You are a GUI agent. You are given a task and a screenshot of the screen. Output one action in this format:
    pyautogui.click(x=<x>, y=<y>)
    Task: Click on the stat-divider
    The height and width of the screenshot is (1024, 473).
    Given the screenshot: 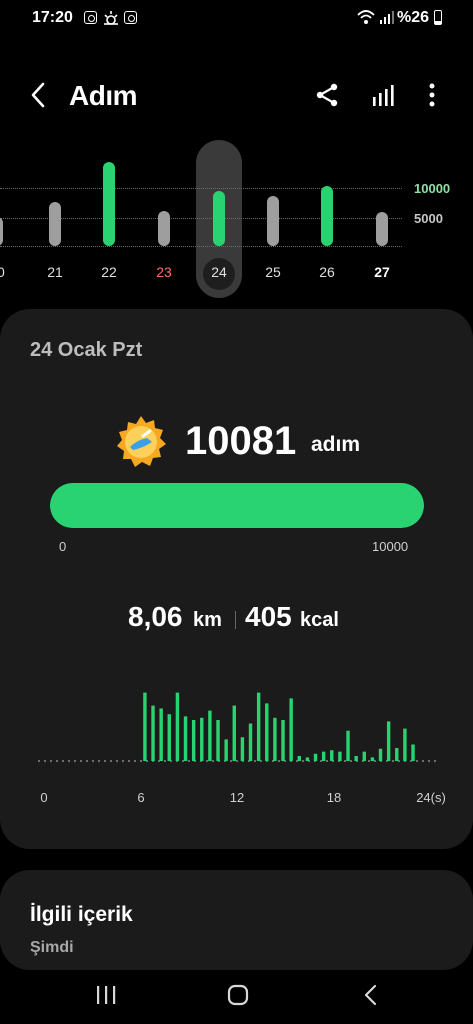 What is the action you would take?
    pyautogui.click(x=235, y=620)
    